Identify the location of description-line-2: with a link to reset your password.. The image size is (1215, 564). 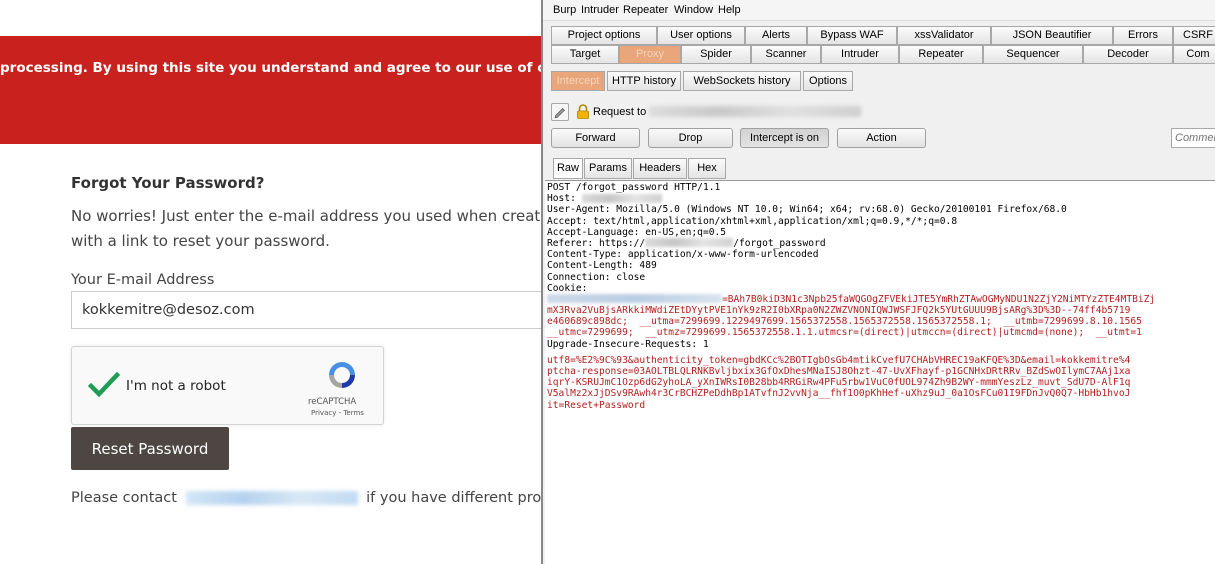
(200, 241).